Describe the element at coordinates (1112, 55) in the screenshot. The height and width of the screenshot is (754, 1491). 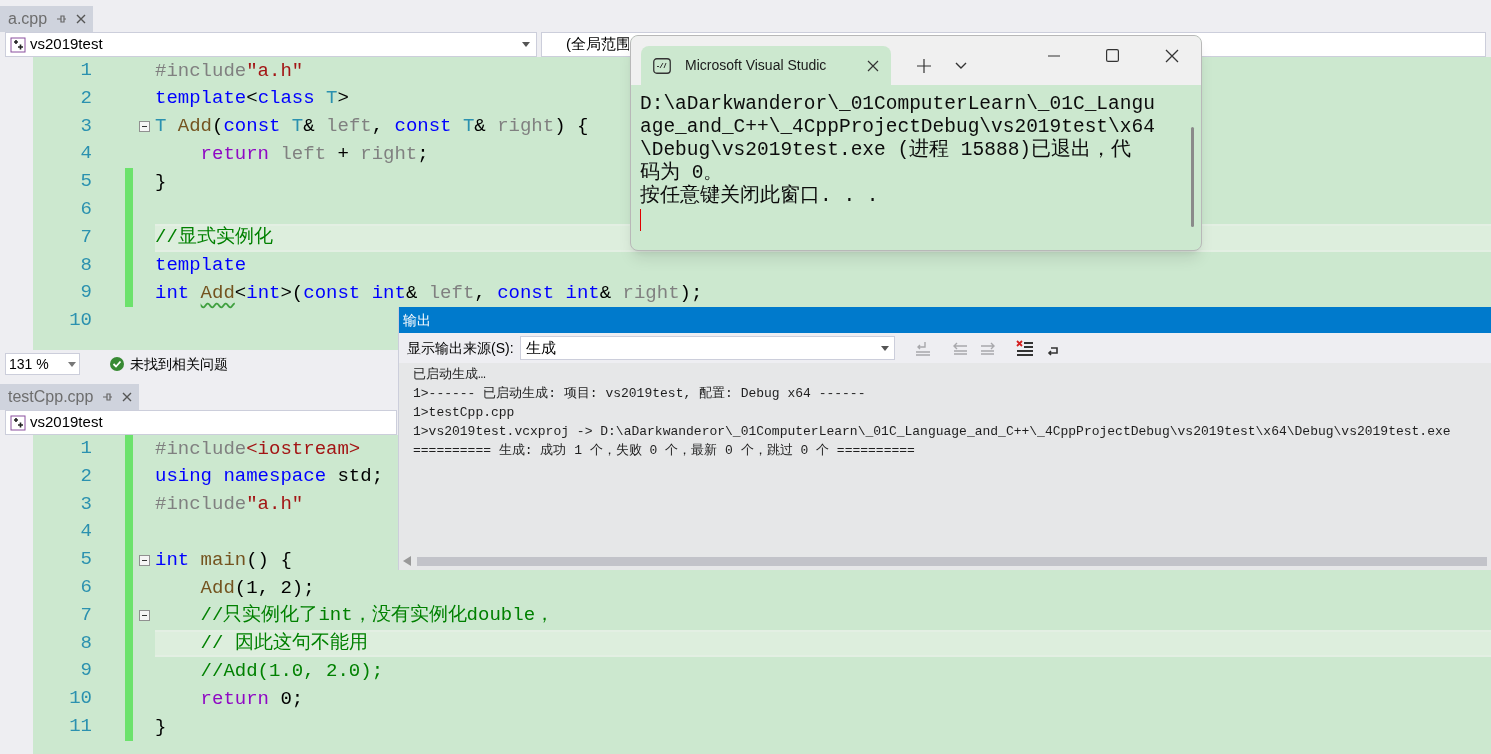
I see `maximize-icon` at that location.